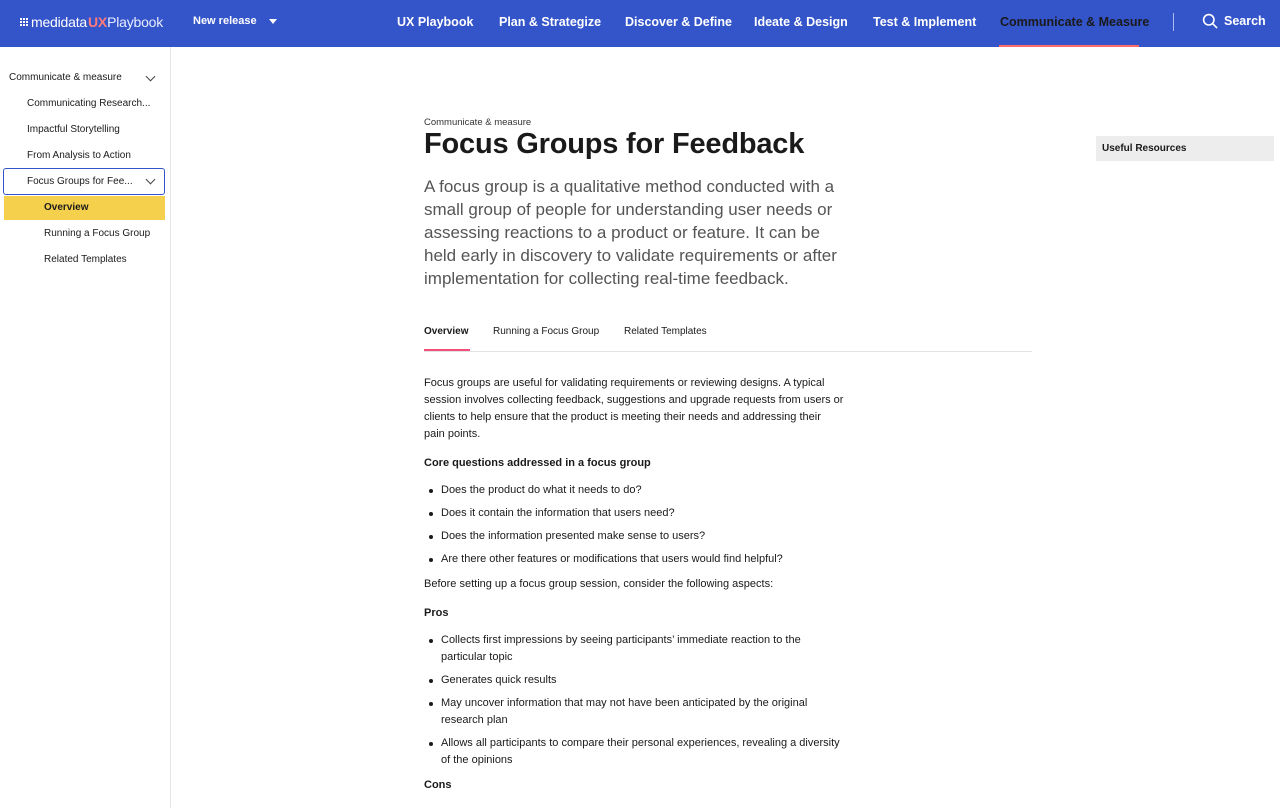  I want to click on caret-down-icon, so click(272, 21).